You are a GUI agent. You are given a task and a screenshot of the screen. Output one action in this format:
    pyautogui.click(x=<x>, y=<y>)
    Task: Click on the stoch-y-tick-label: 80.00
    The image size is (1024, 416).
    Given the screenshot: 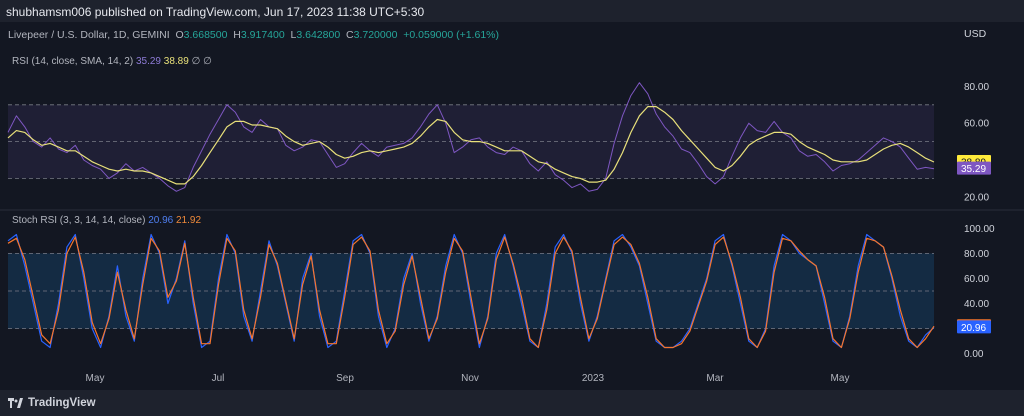 What is the action you would take?
    pyautogui.click(x=976, y=254)
    